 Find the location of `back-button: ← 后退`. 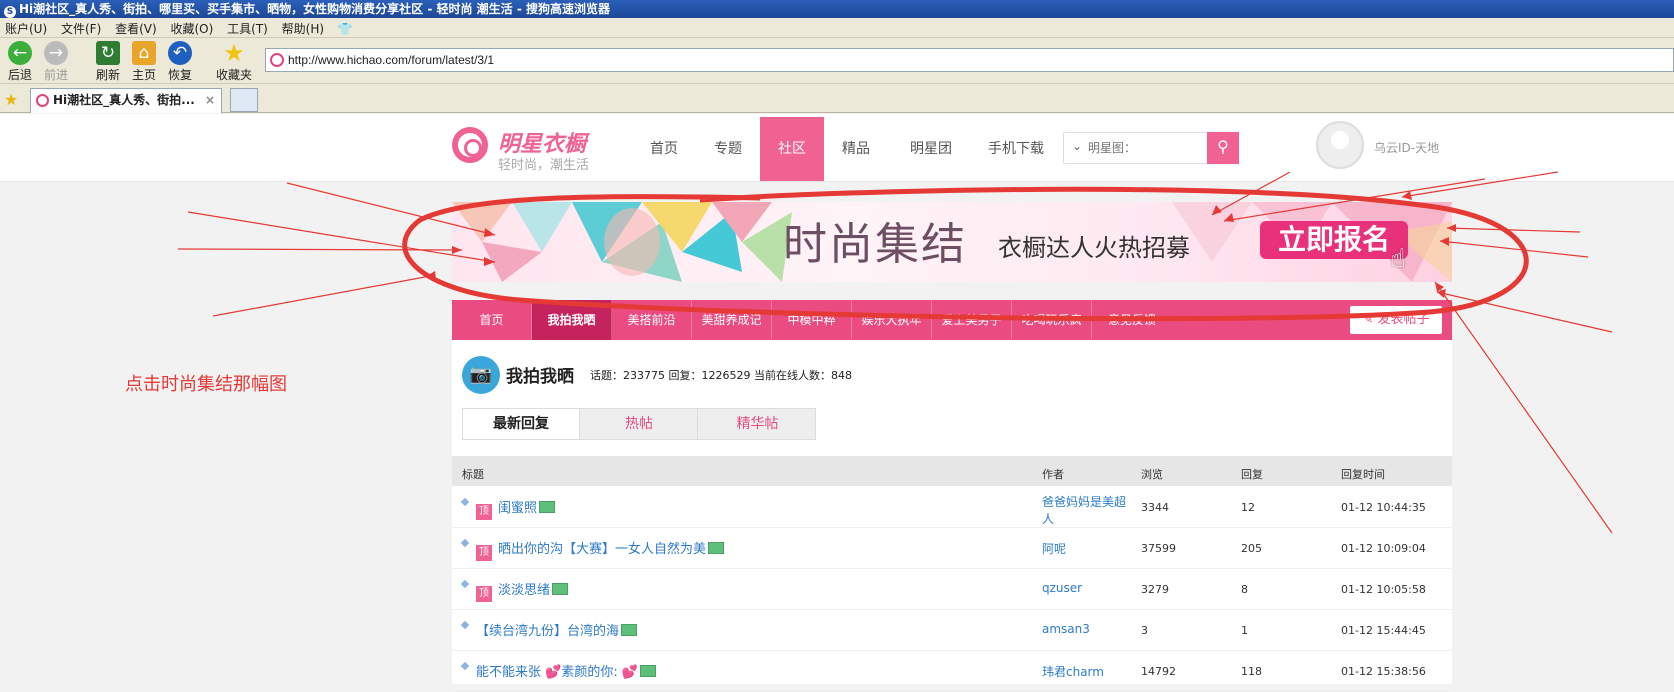

back-button: ← 后退 is located at coordinates (20, 62).